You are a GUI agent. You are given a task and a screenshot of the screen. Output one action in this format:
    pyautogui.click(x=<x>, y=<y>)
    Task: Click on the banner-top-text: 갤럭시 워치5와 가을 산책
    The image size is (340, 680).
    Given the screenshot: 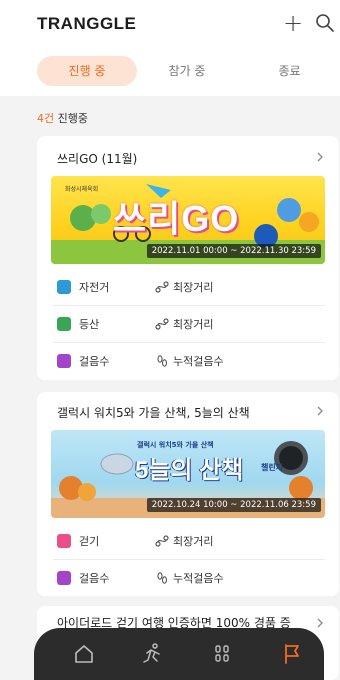 What is the action you would take?
    pyautogui.click(x=175, y=445)
    